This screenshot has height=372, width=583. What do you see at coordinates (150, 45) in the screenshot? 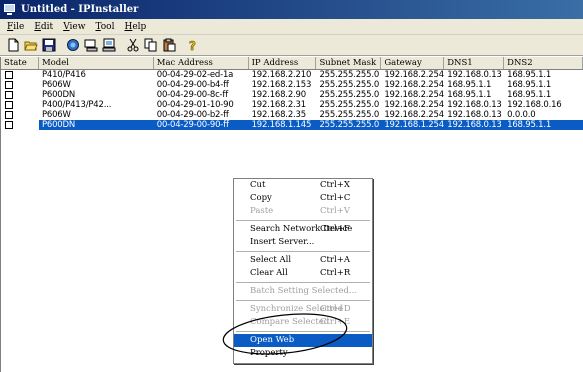
I see `copy-icon` at bounding box center [150, 45].